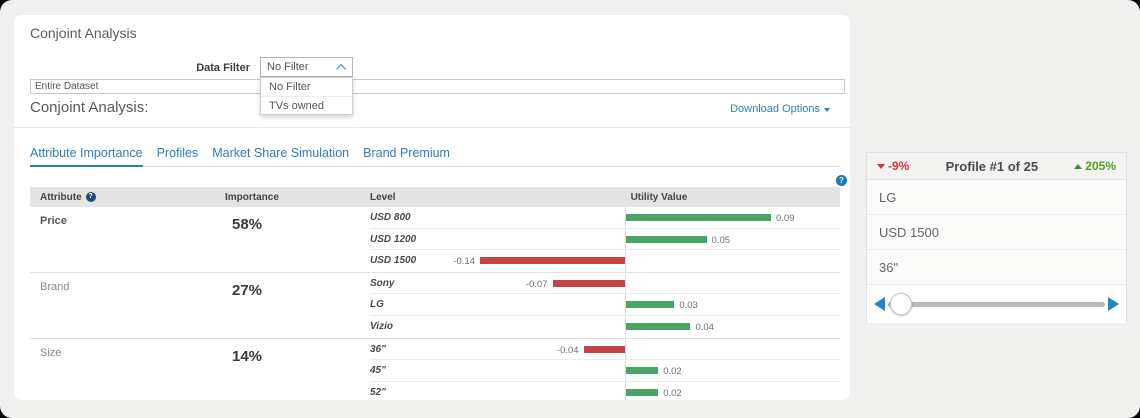 The width and height of the screenshot is (1140, 418). What do you see at coordinates (382, 283) in the screenshot?
I see `level-label: Sony` at bounding box center [382, 283].